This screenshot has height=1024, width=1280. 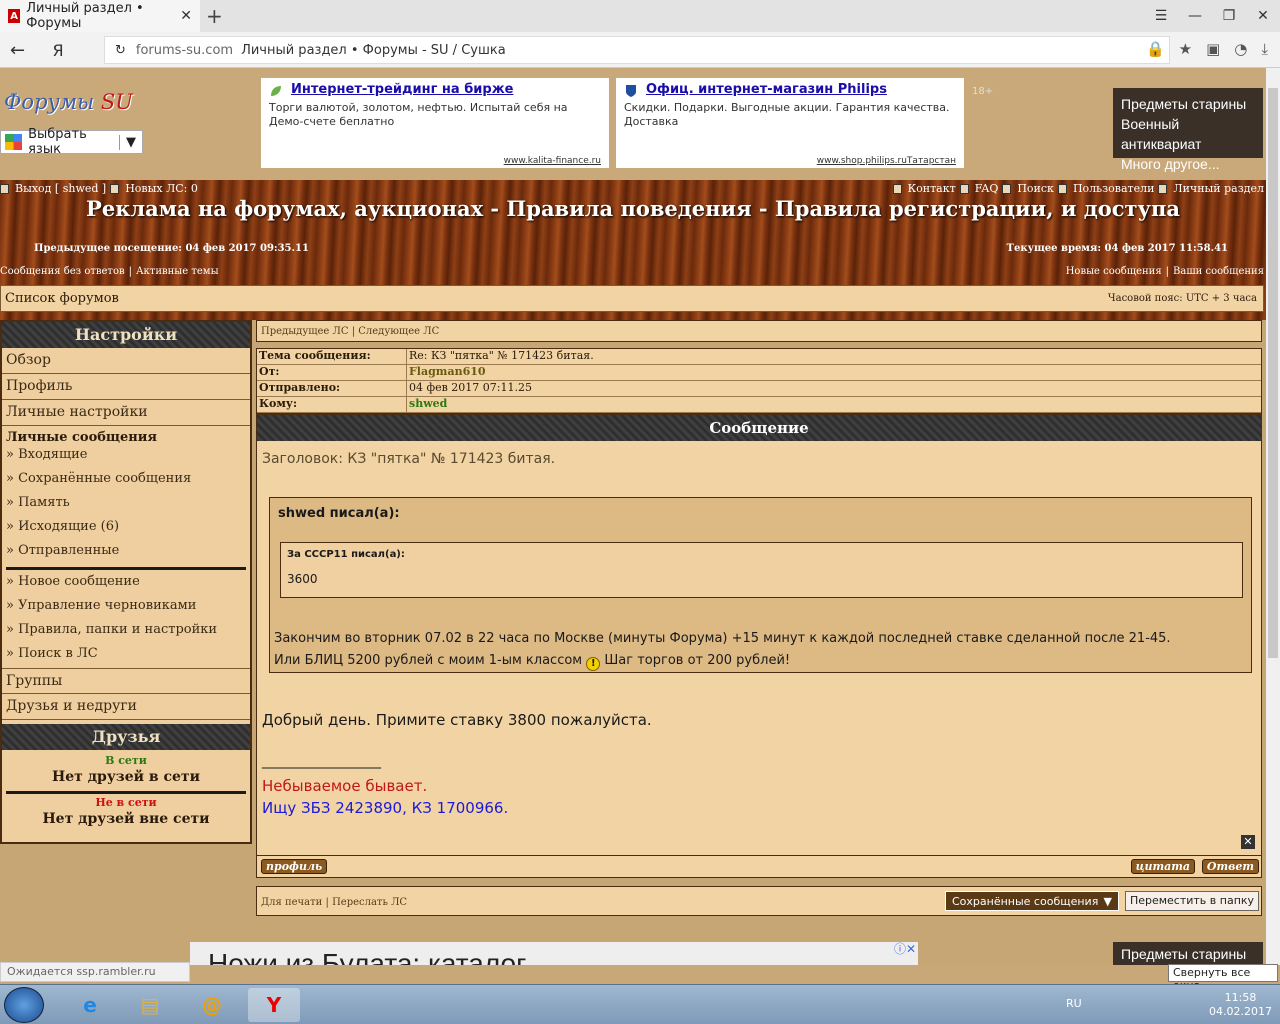 I want to click on mail-icon: @, so click(x=212, y=1005).